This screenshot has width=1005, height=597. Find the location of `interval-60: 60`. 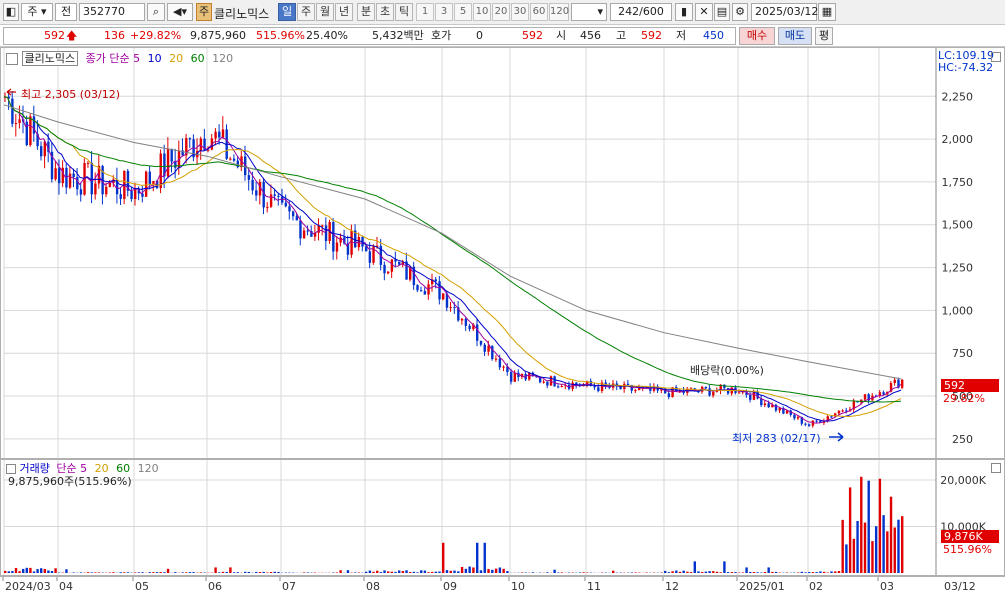

interval-60: 60 is located at coordinates (539, 12).